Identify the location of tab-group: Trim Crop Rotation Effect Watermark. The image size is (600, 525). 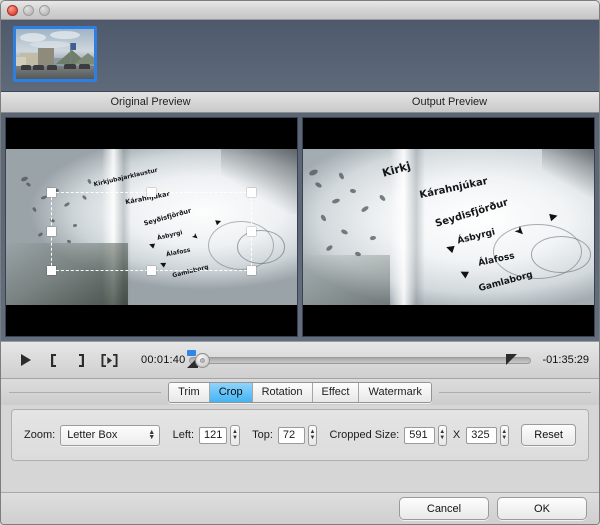
(300, 392).